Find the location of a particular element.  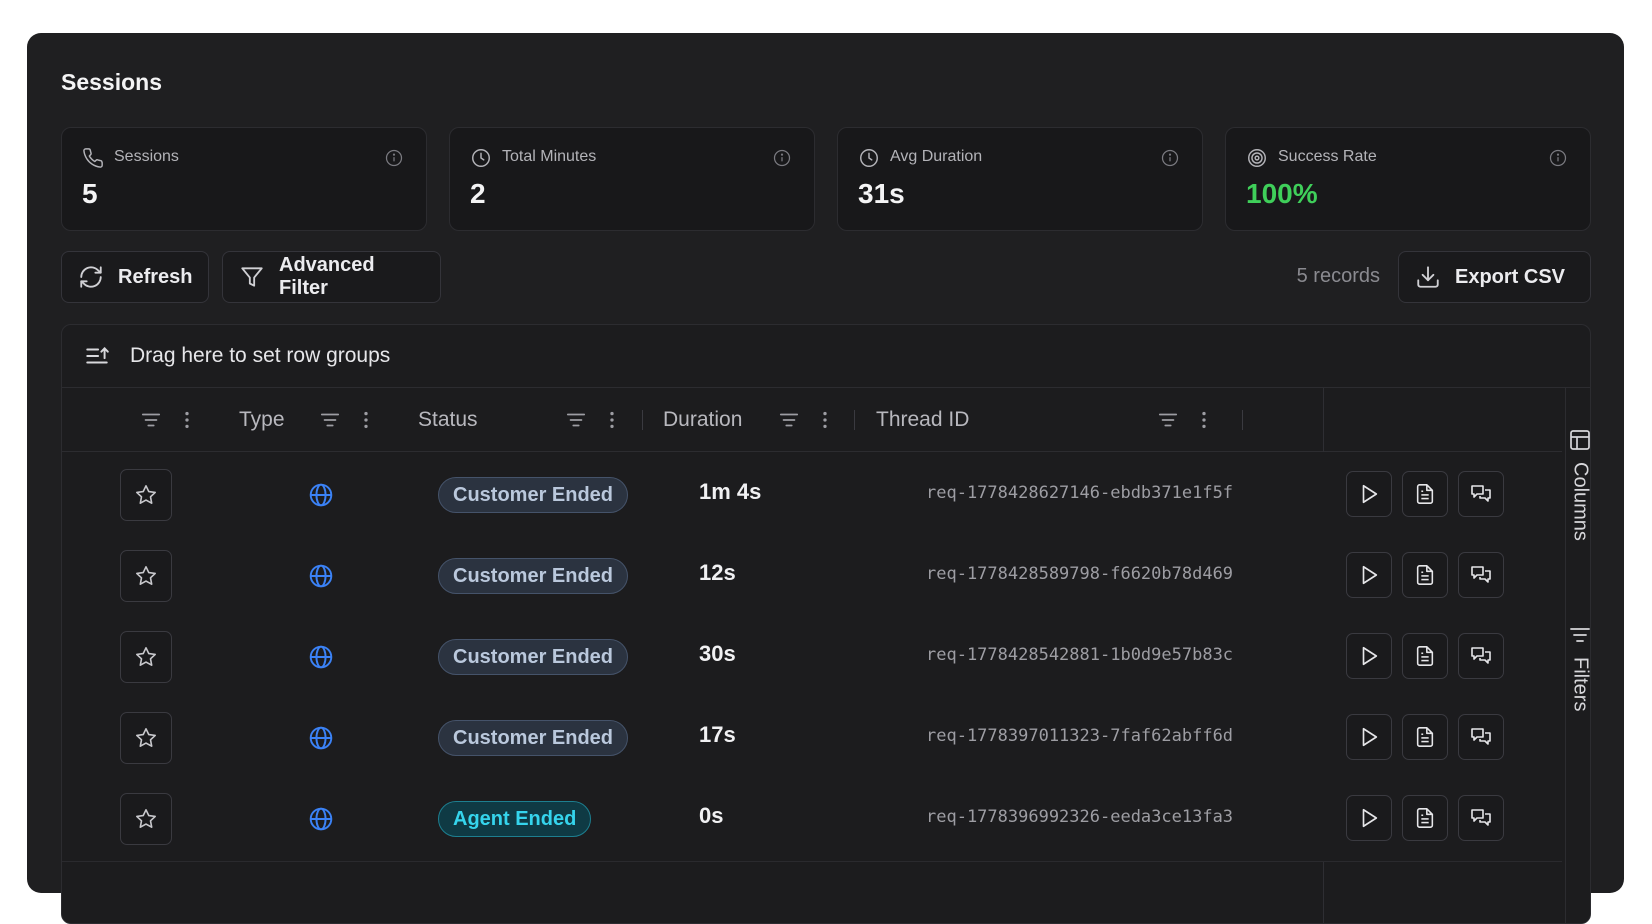

target-icon is located at coordinates (1257, 158).